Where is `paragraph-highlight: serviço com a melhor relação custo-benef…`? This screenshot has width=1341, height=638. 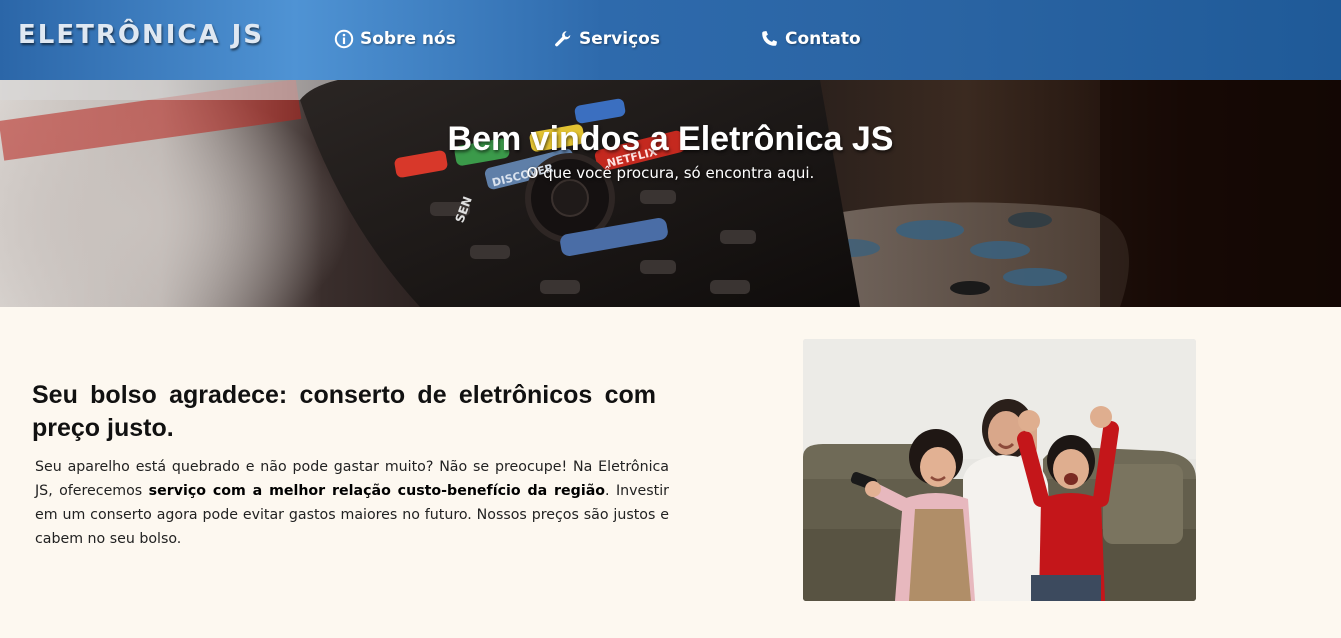
paragraph-highlight: serviço com a melhor relação custo-benef… is located at coordinates (377, 491).